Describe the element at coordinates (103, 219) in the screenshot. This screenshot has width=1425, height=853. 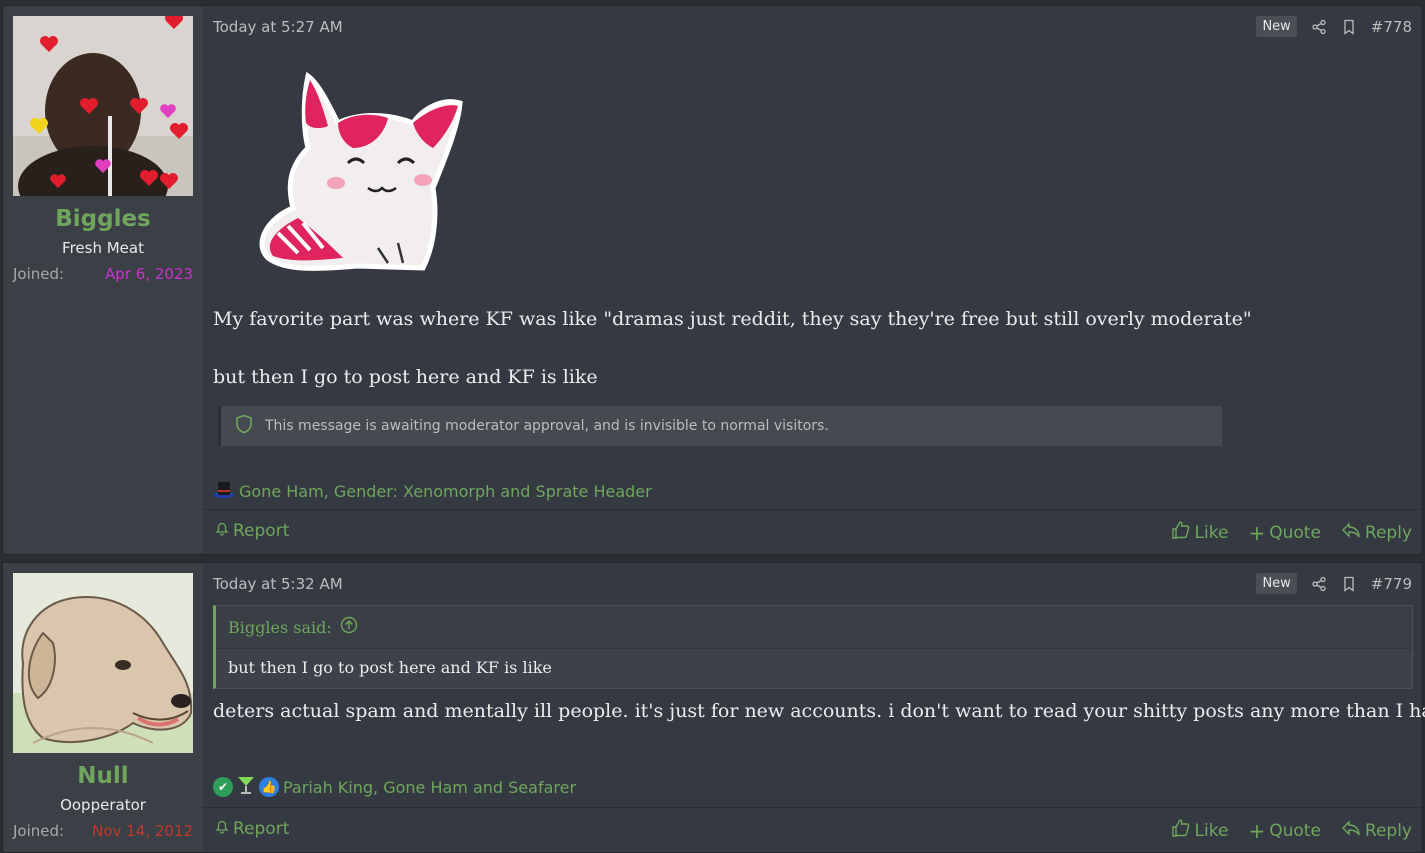
I see `username: Biggles` at that location.